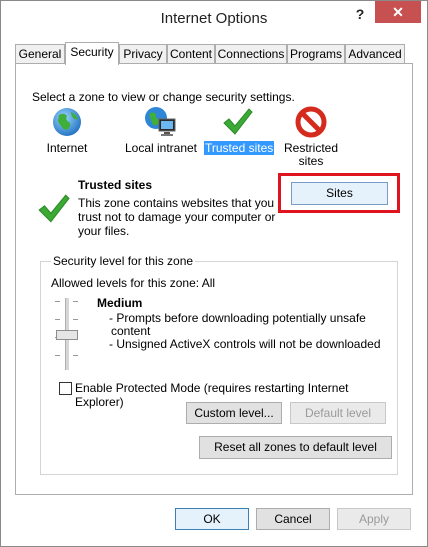  I want to click on ok-button: OK, so click(212, 519).